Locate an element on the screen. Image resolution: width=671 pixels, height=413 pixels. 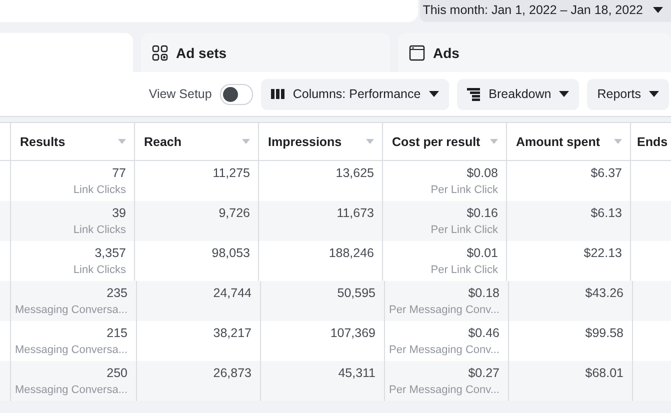
table-cell: $0.27 is located at coordinates (484, 373).